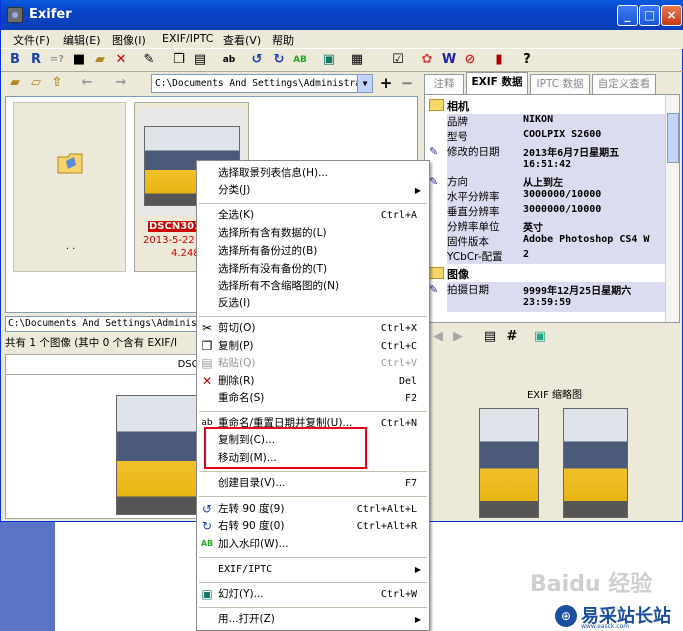 This screenshot has height=631, width=683. I want to click on path-combo: C:\Documents And Settings\Administrat ▼, so click(262, 83).